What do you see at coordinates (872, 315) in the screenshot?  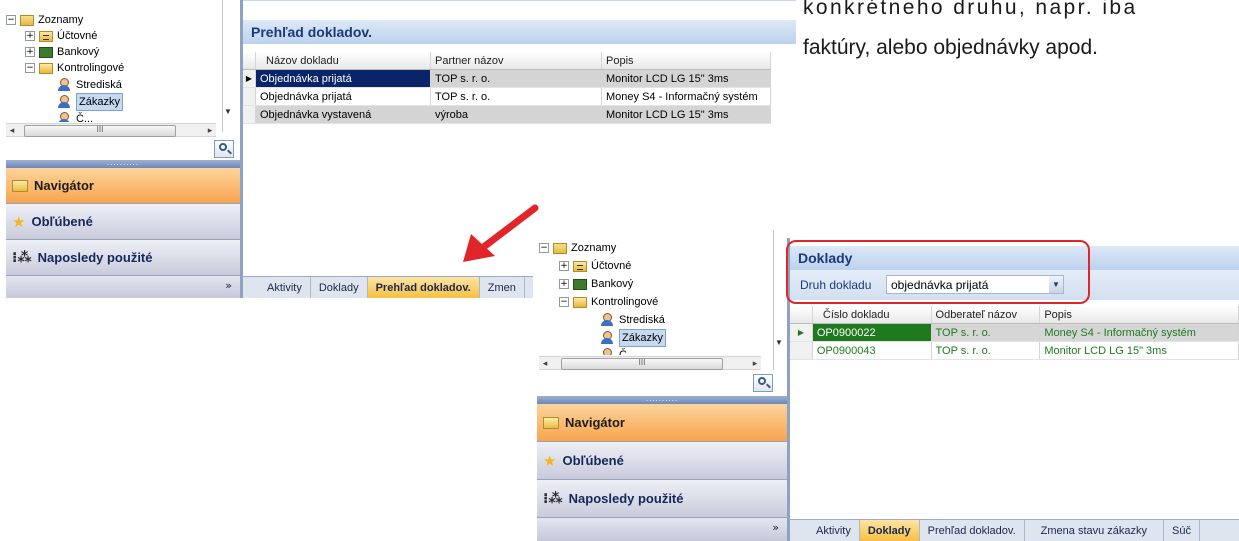 I see `column-header: Číslo dokladu` at bounding box center [872, 315].